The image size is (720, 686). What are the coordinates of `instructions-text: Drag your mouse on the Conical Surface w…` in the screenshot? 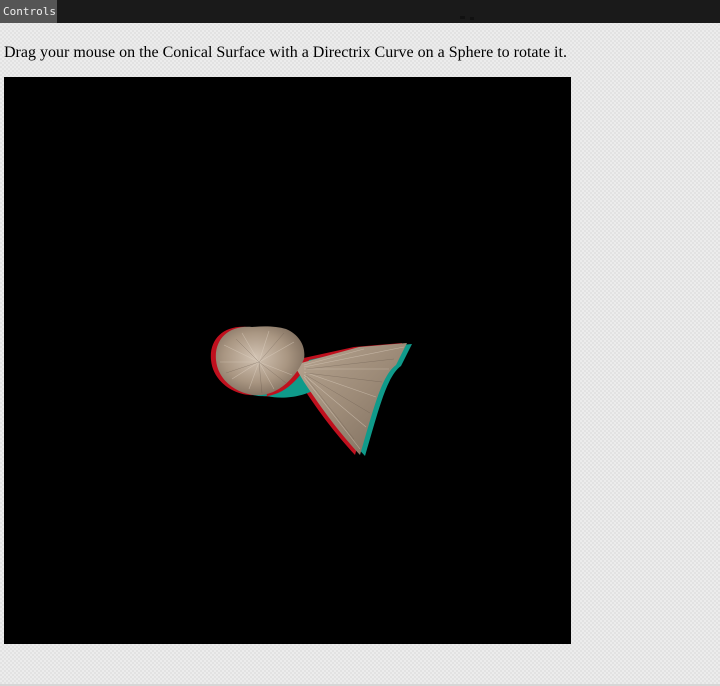 It's located at (285, 52).